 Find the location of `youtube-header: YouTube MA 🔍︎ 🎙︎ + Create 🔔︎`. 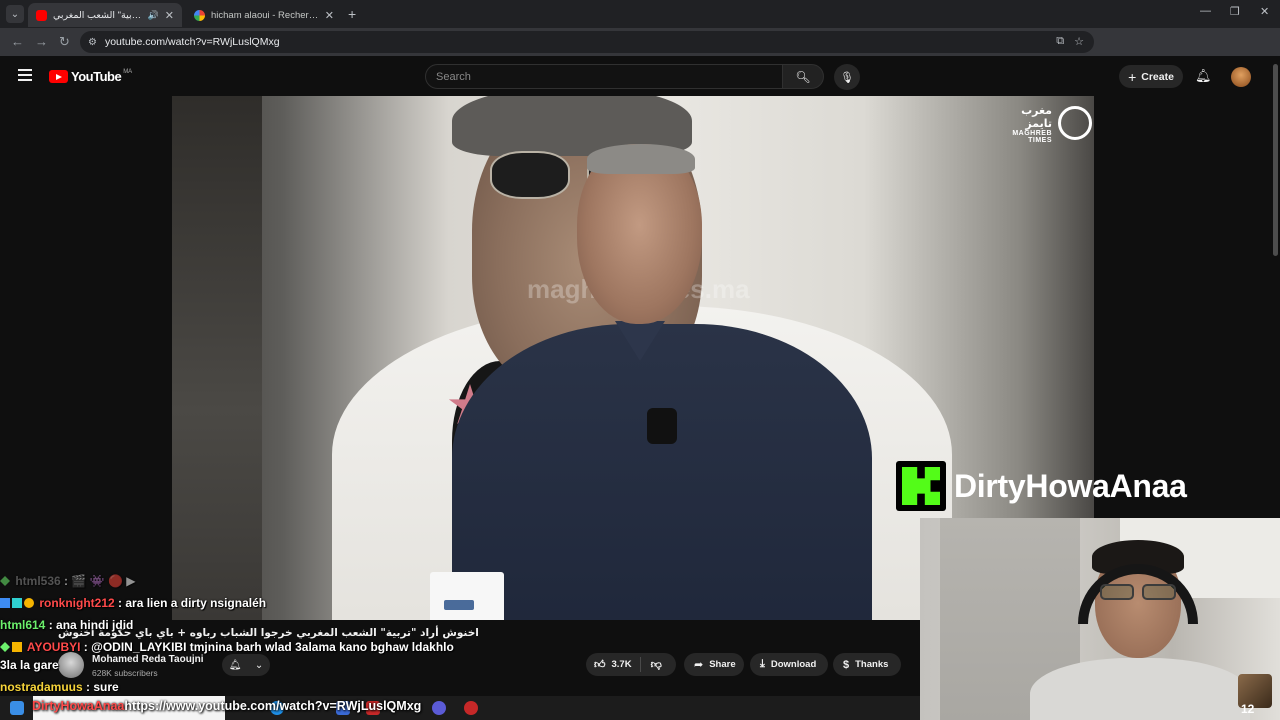

youtube-header: YouTube MA 🔍︎ 🎙︎ + Create 🔔︎ is located at coordinates (640, 76).